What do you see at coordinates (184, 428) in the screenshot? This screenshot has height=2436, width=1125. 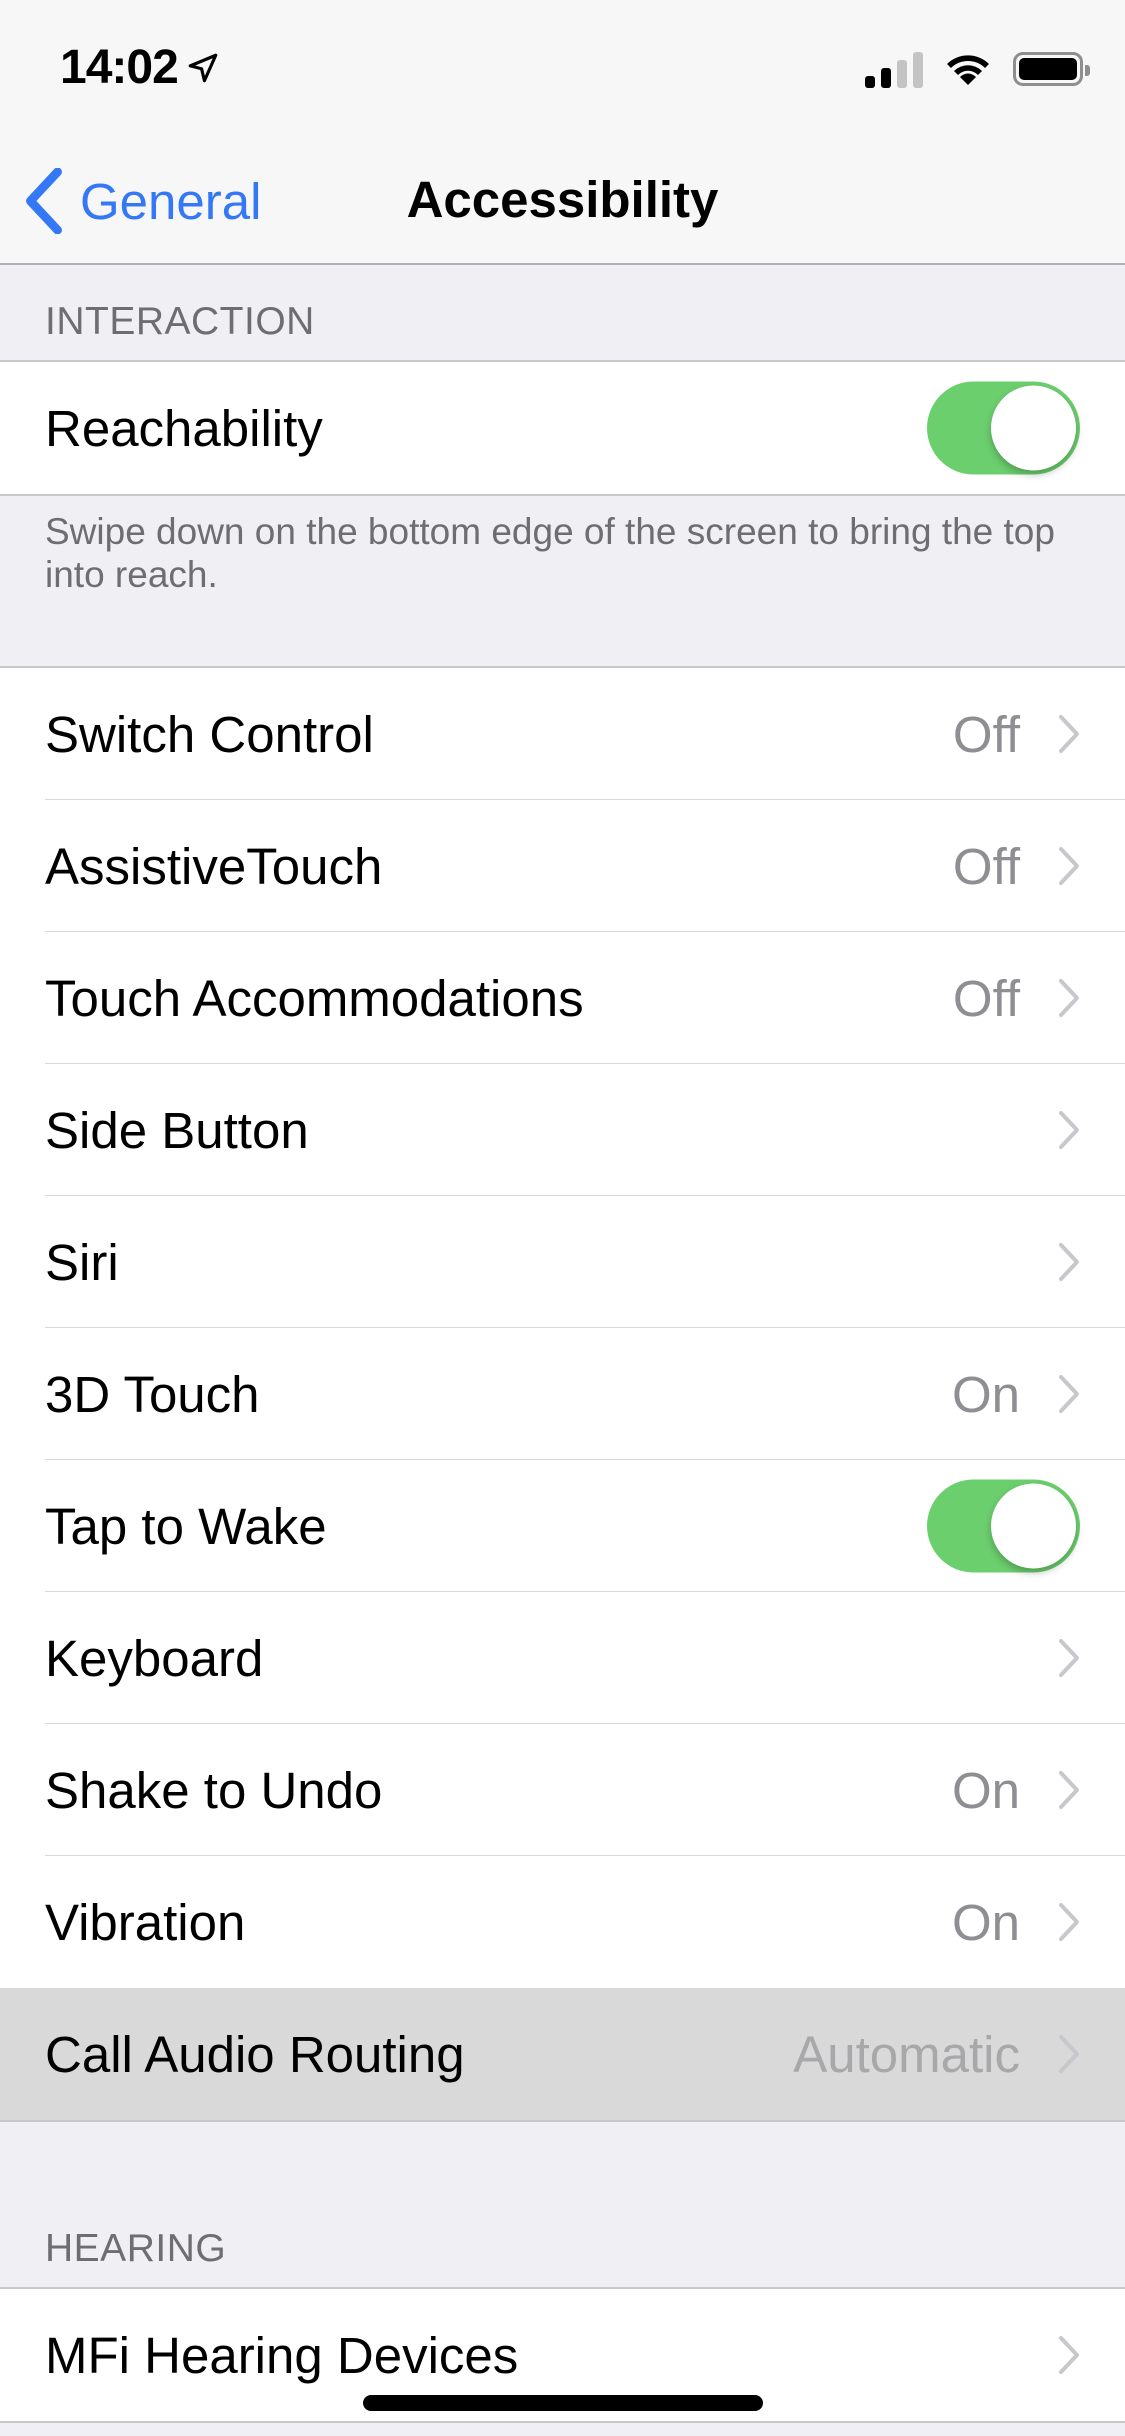 I see `row-label: Reachability` at bounding box center [184, 428].